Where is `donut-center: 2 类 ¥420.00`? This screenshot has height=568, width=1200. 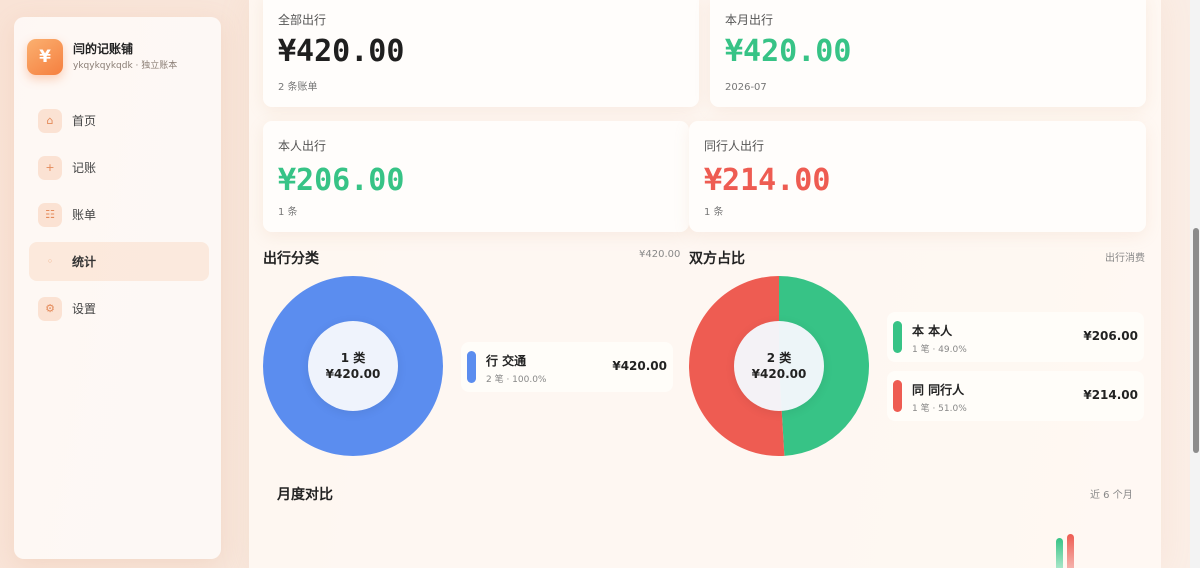
donut-center: 2 类 ¥420.00 is located at coordinates (779, 366).